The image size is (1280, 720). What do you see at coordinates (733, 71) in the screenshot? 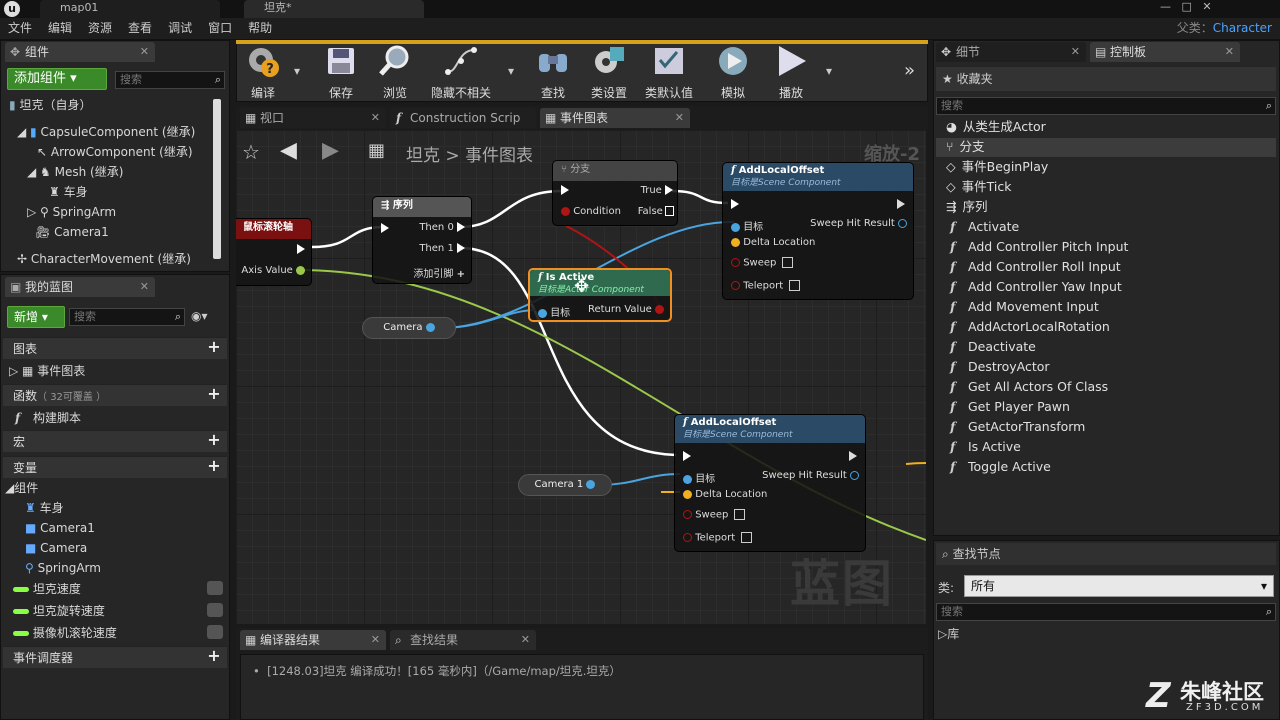
I see `simulate-button: 模拟` at bounding box center [733, 71].